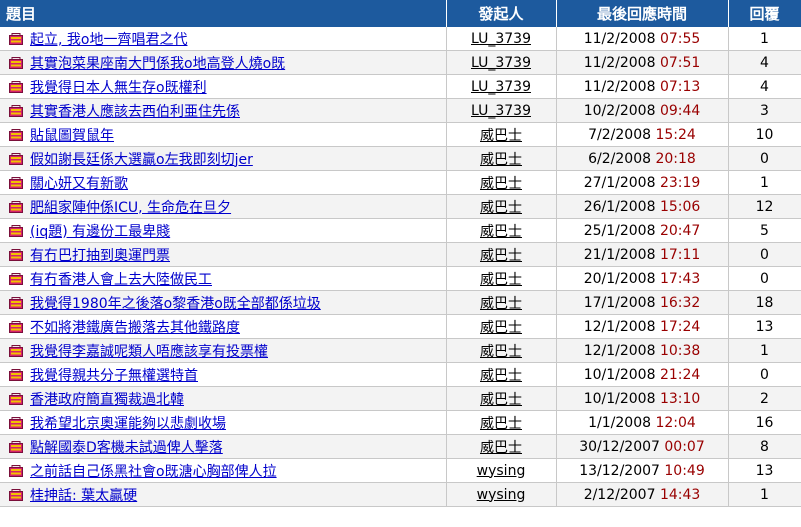 This screenshot has width=801, height=527. Describe the element at coordinates (642, 374) in the screenshot. I see `last-reply-cell: 10/1/2008 21:24` at that location.